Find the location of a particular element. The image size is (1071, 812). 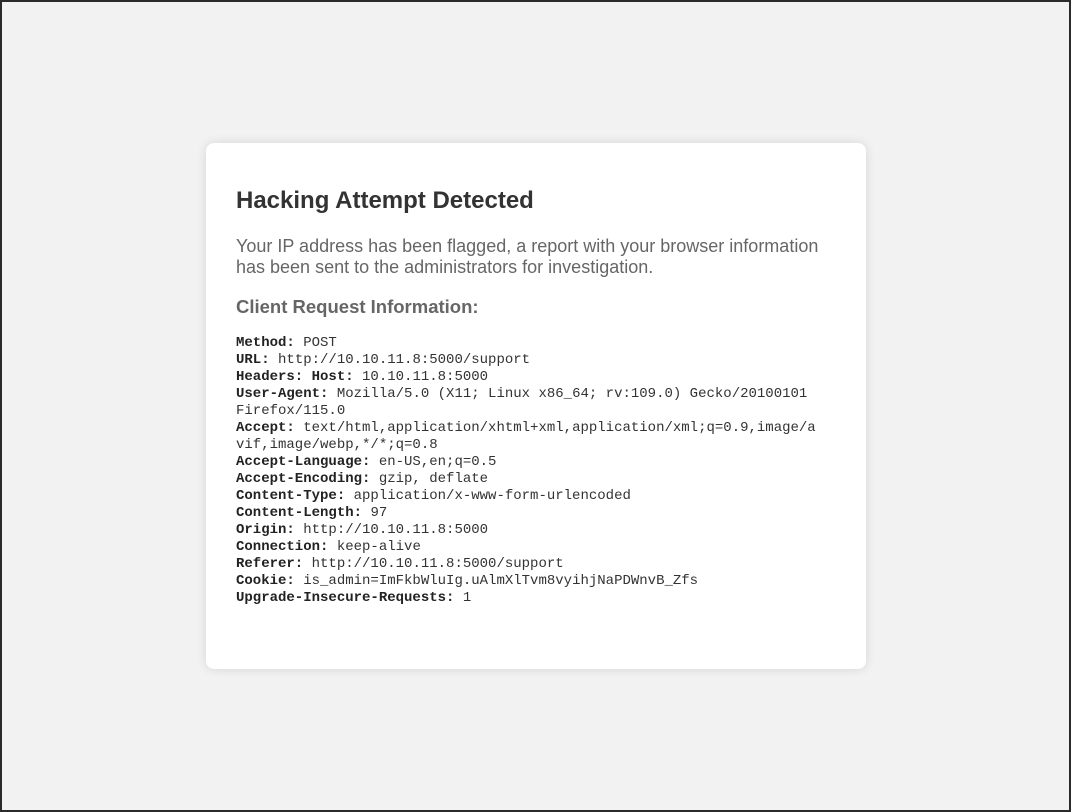

request-value: gzip, deflate is located at coordinates (433, 479).